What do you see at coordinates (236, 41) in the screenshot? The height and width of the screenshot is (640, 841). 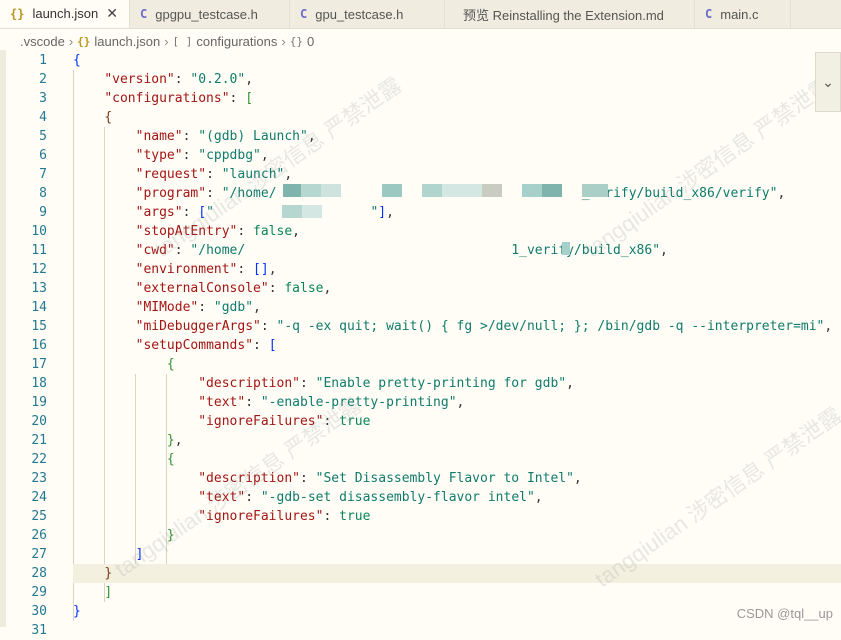 I see `breadcrumb-section: configurations` at bounding box center [236, 41].